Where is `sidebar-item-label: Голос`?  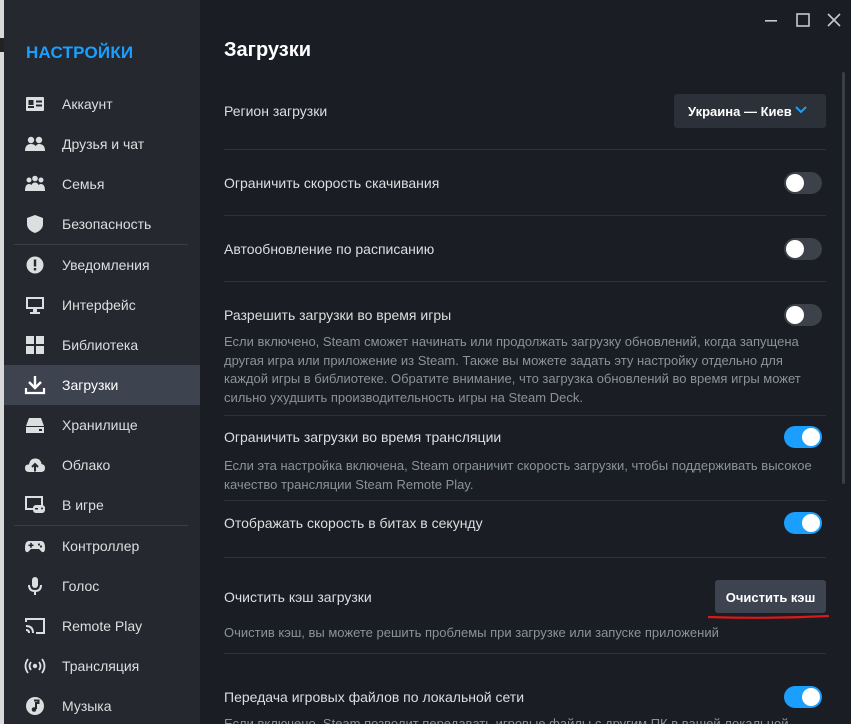 sidebar-item-label: Голос is located at coordinates (81, 586).